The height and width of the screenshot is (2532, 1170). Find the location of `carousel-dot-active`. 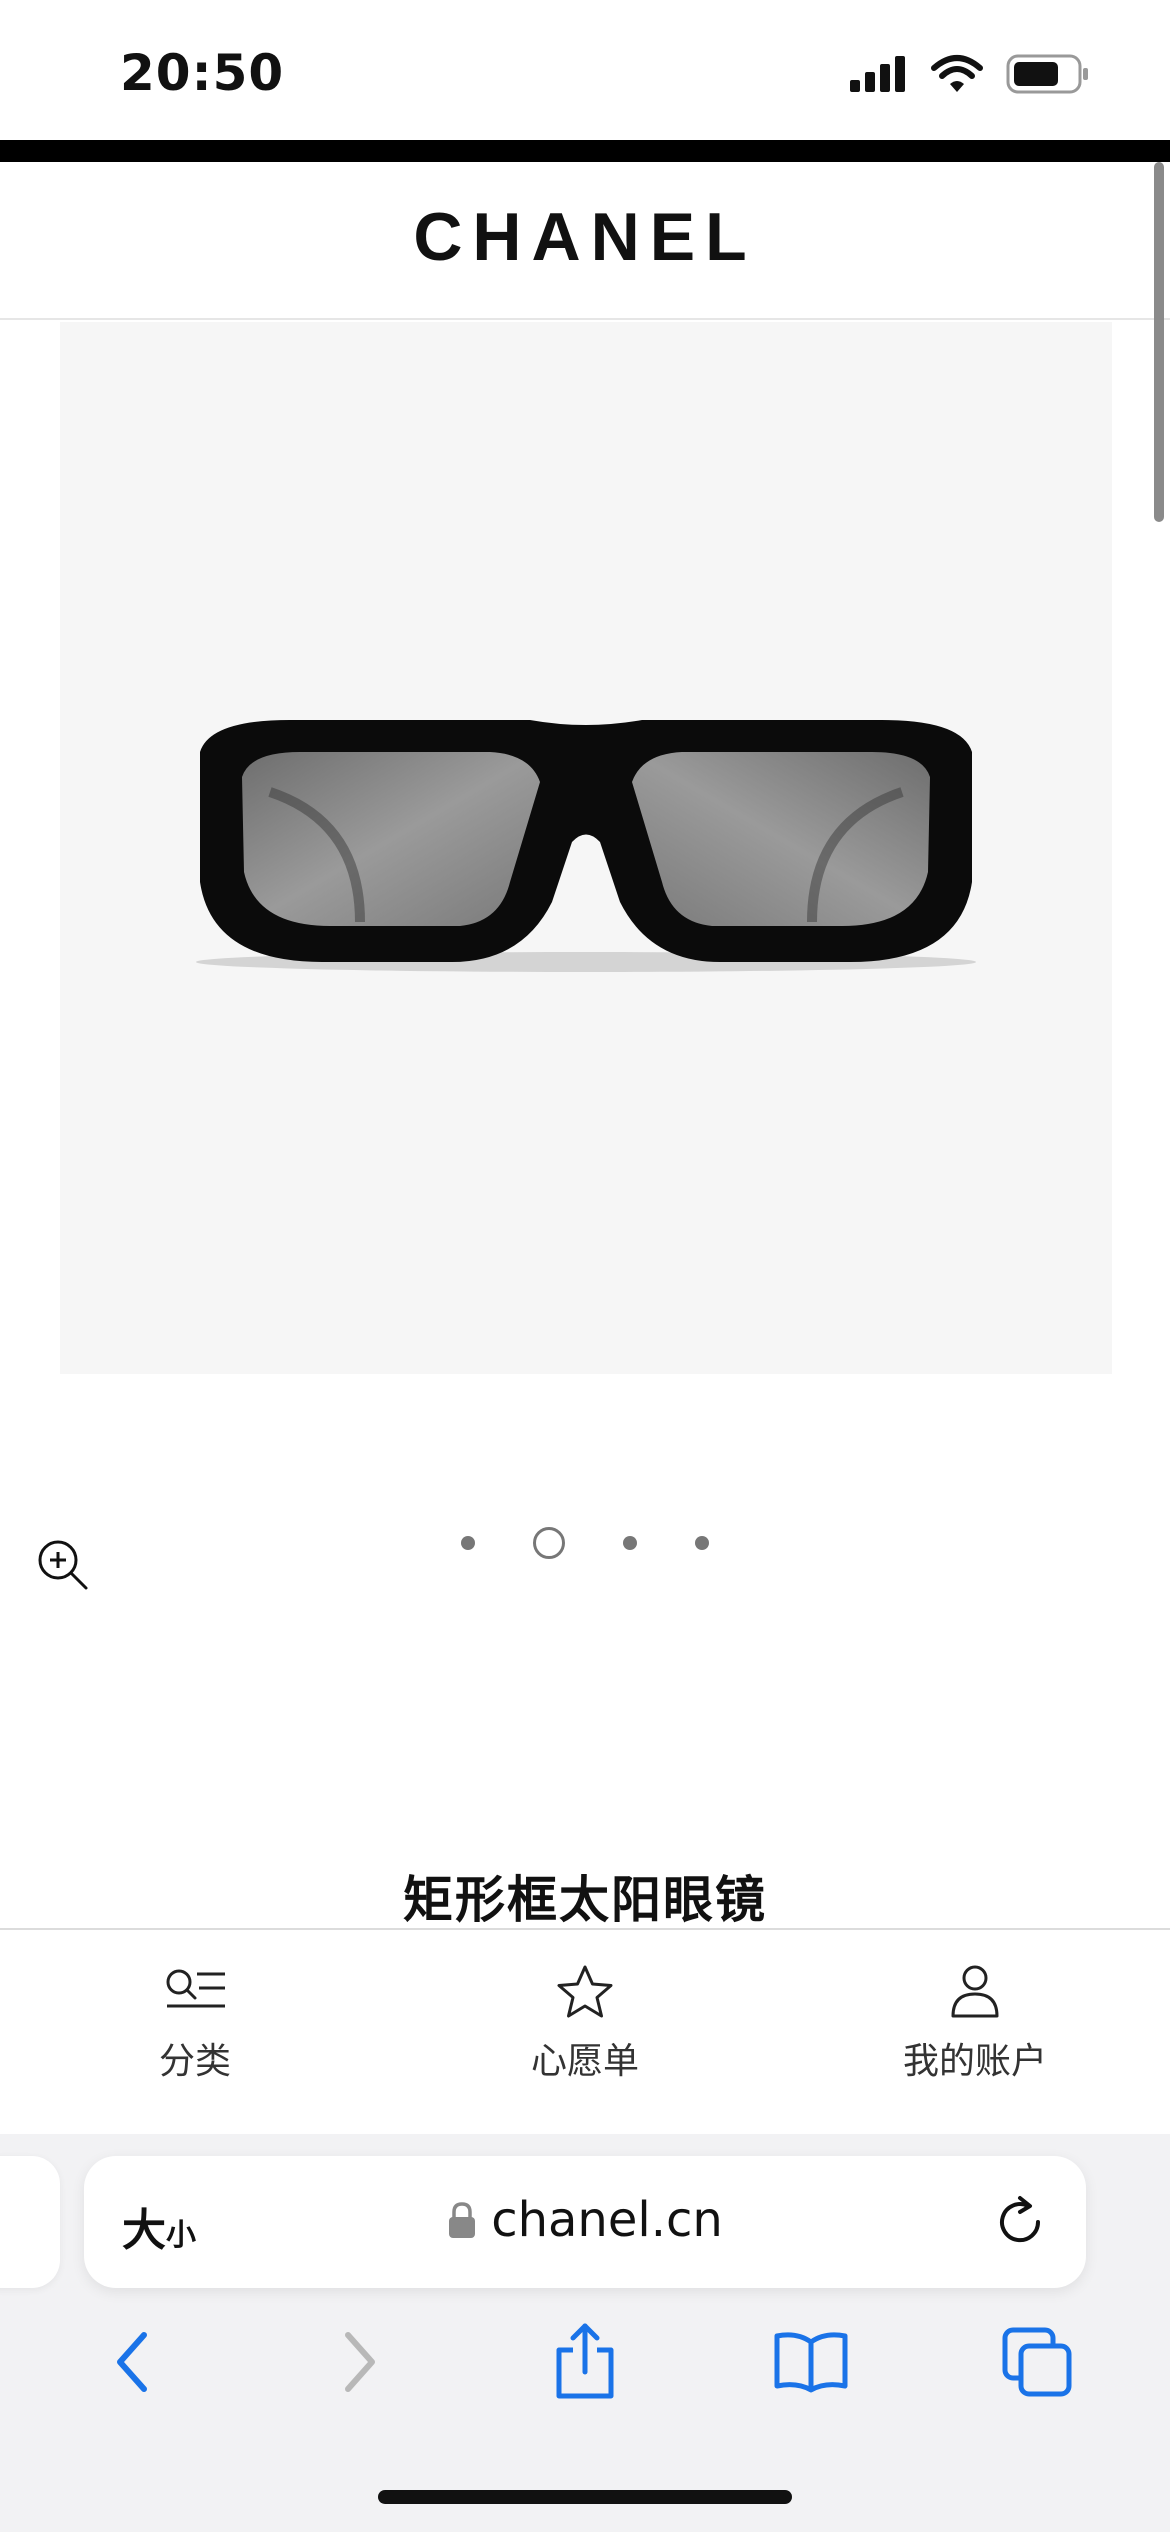

carousel-dot-active is located at coordinates (549, 1543).